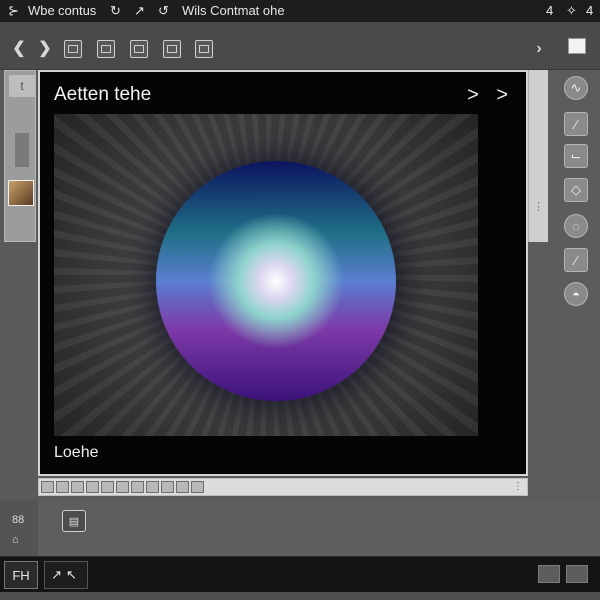 The width and height of the screenshot is (600, 600). What do you see at coordinates (490, 95) in the screenshot?
I see `next-arrows-icon: > >` at bounding box center [490, 95].